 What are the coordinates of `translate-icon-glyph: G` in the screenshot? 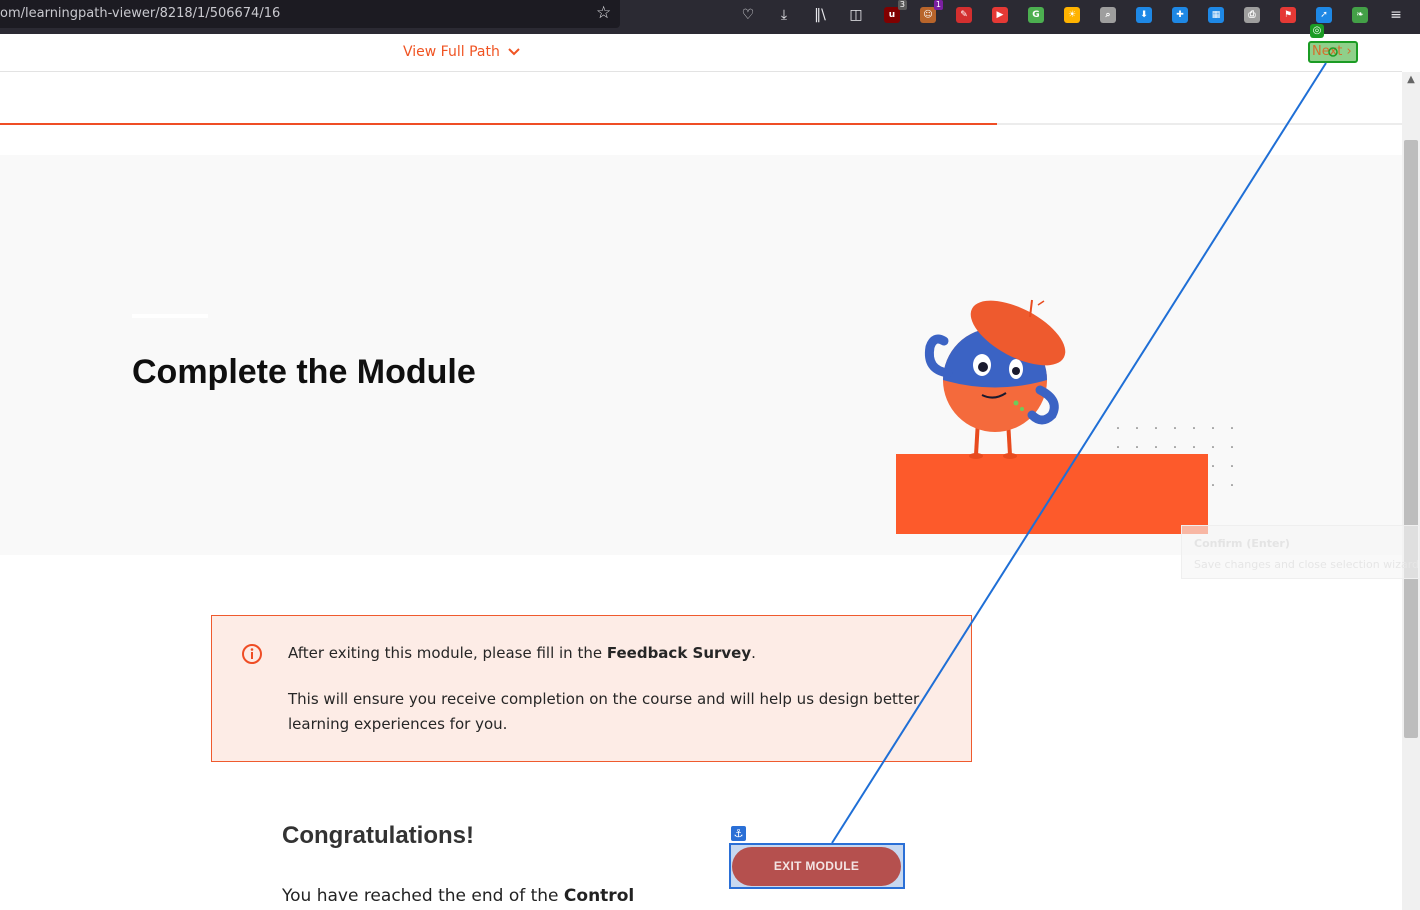 It's located at (1036, 15).